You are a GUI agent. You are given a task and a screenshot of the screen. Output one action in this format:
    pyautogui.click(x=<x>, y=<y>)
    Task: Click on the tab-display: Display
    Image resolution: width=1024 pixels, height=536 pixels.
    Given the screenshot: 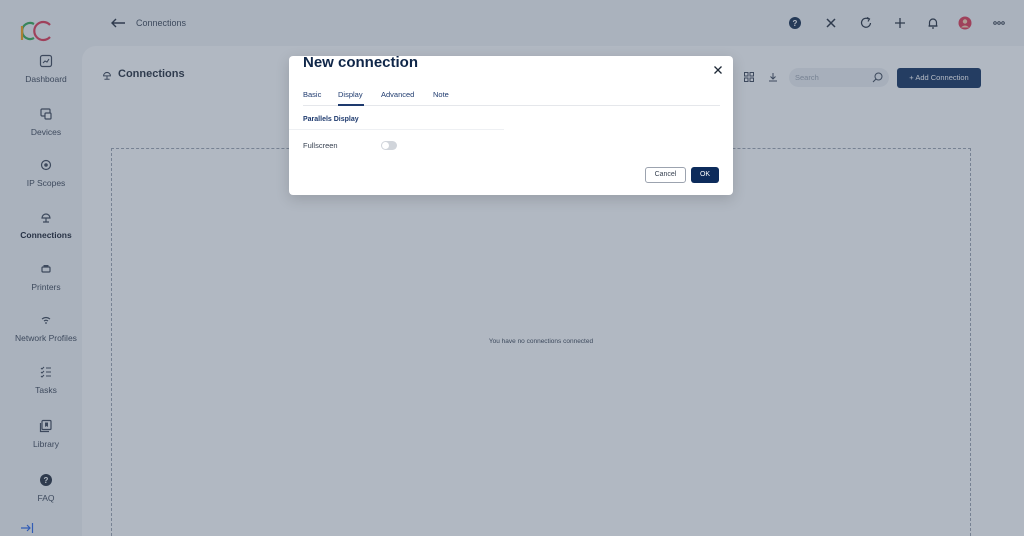 What is the action you would take?
    pyautogui.click(x=350, y=94)
    